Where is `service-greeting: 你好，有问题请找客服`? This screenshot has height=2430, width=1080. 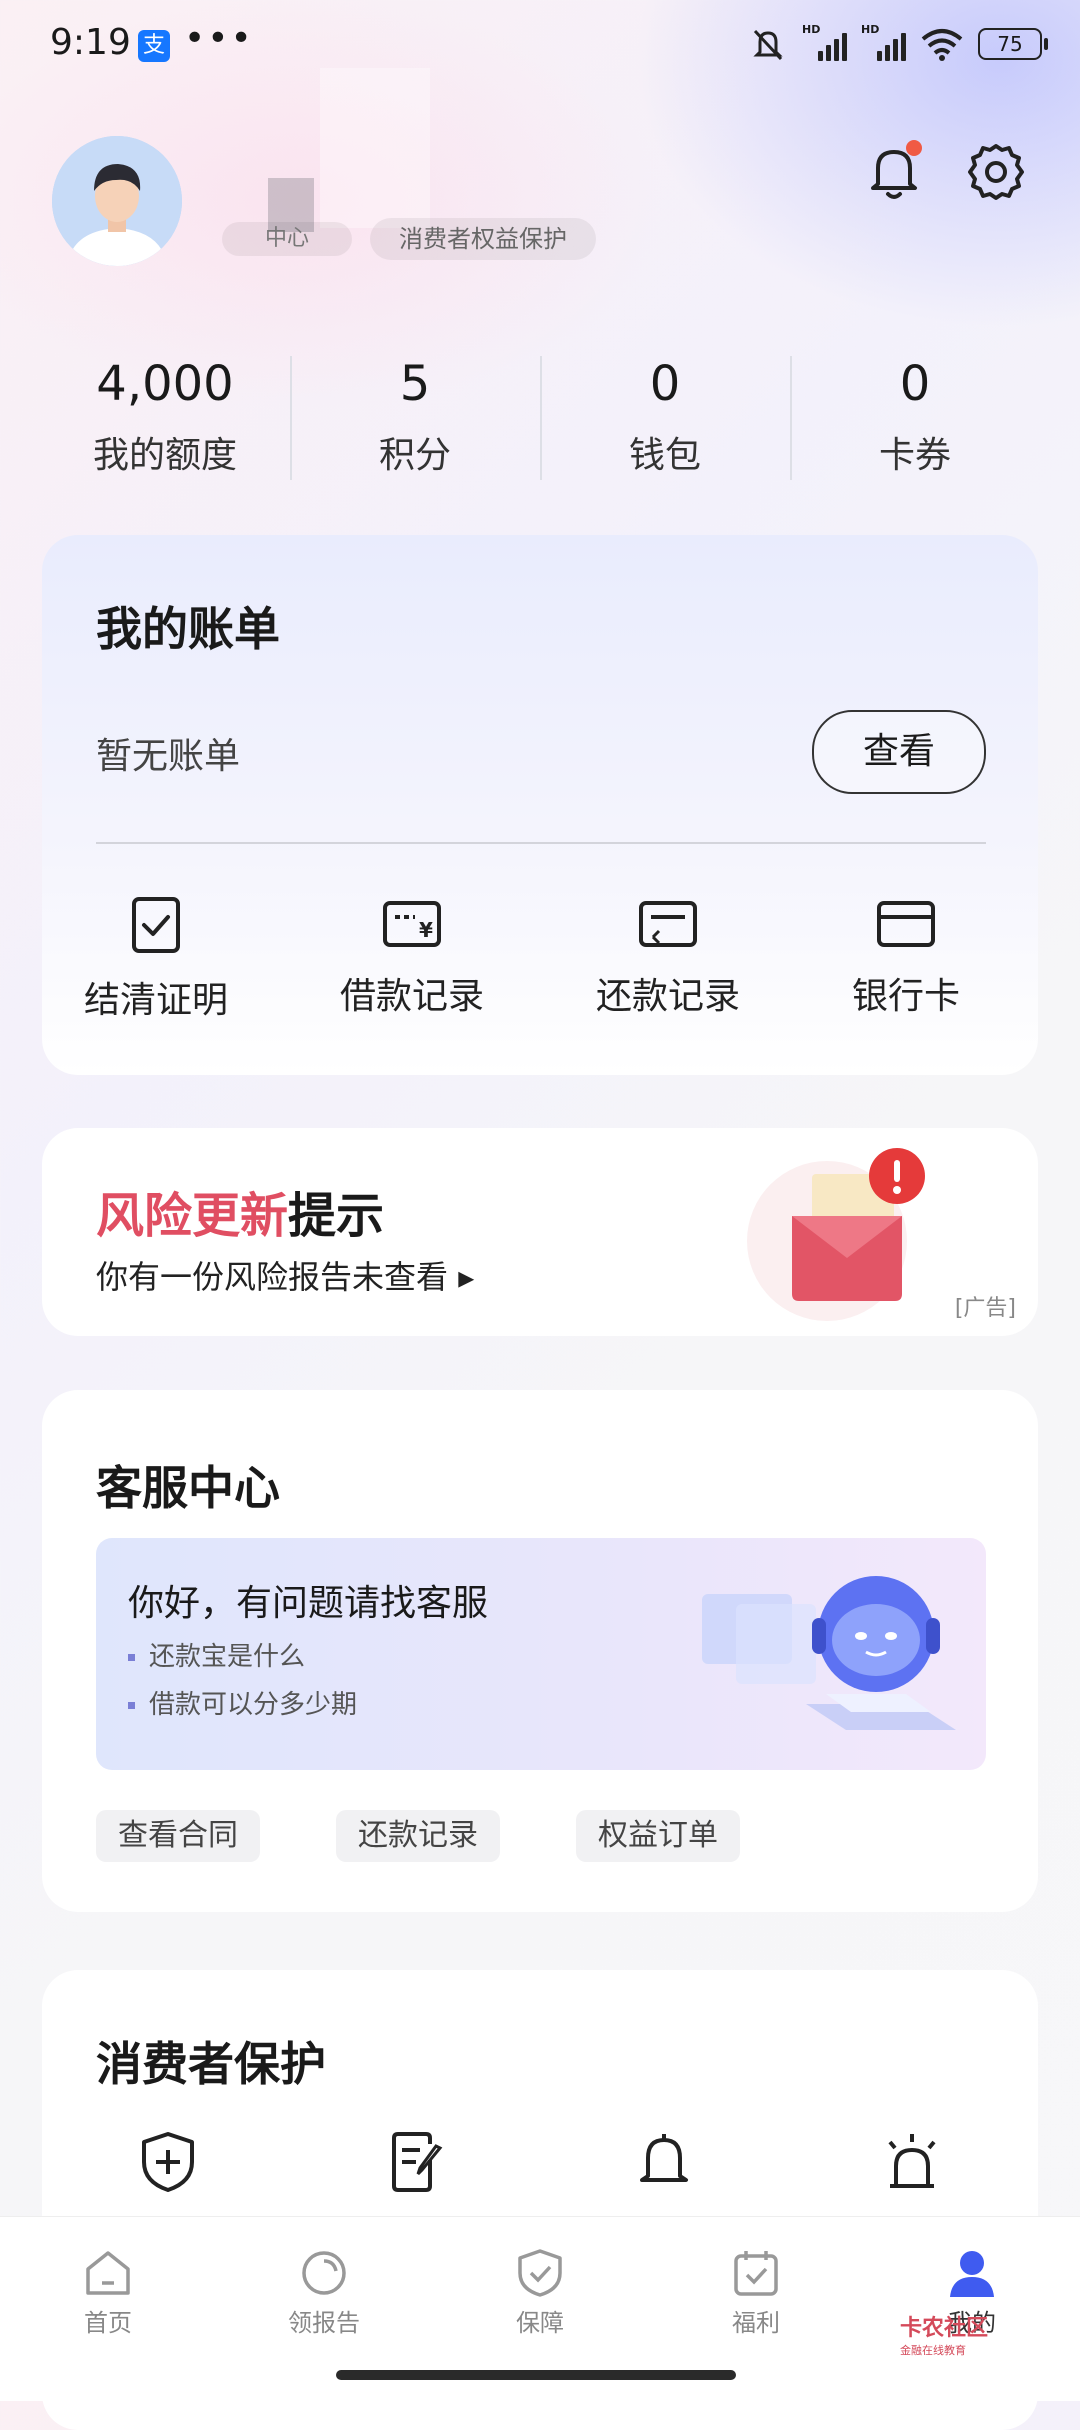
service-greeting: 你好，有问题请找客服 is located at coordinates (308, 1603).